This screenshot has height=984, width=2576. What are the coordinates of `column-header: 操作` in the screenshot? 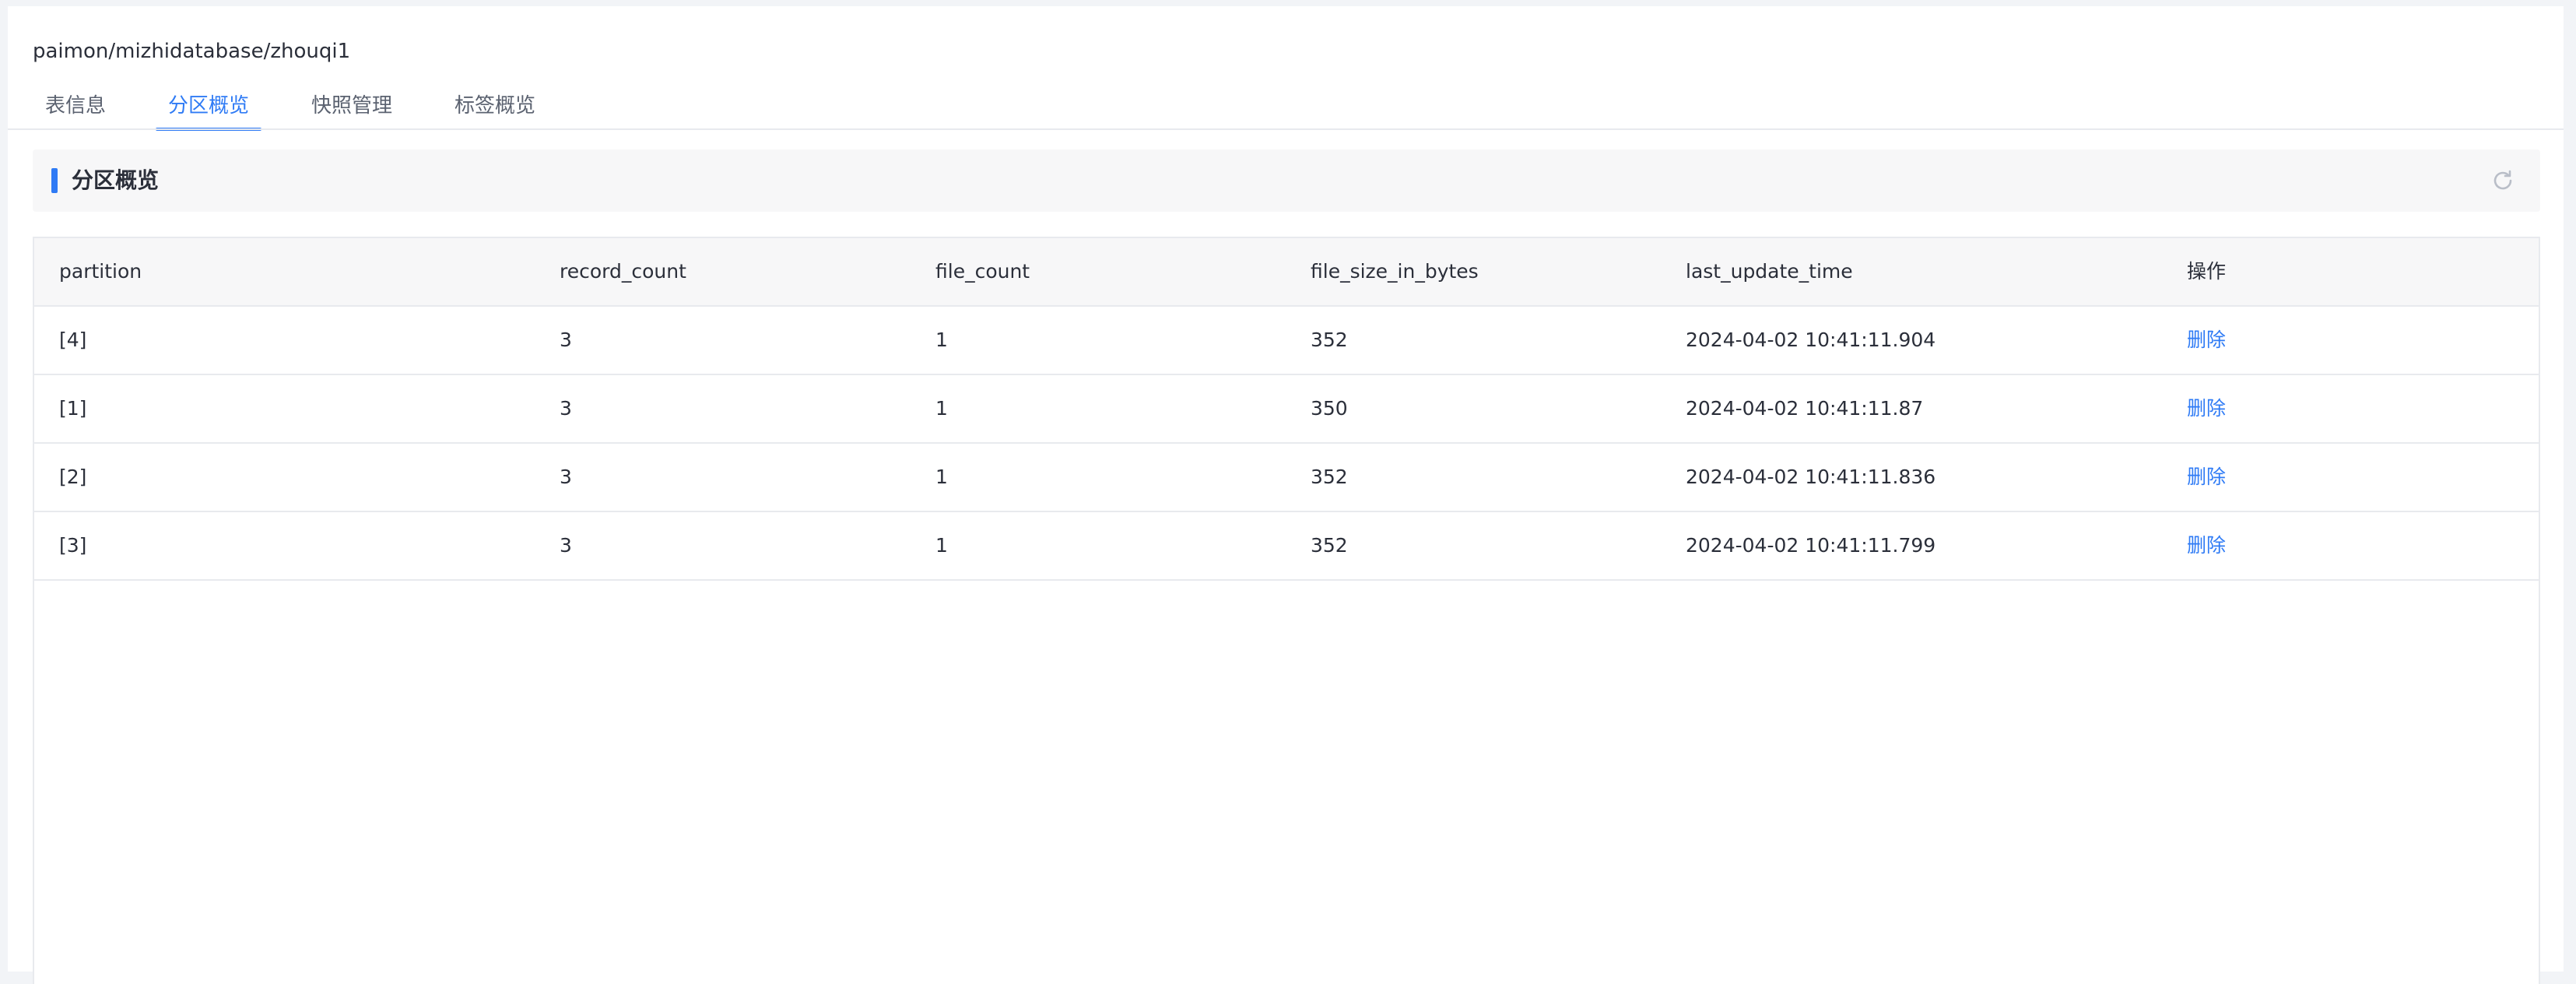 It's located at (2207, 272).